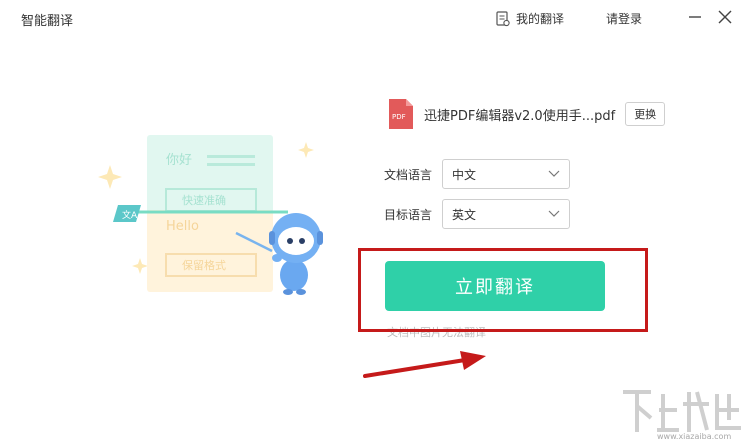 The height and width of the screenshot is (444, 750). Describe the element at coordinates (296, 254) in the screenshot. I see `robot-mascot-icon` at that location.